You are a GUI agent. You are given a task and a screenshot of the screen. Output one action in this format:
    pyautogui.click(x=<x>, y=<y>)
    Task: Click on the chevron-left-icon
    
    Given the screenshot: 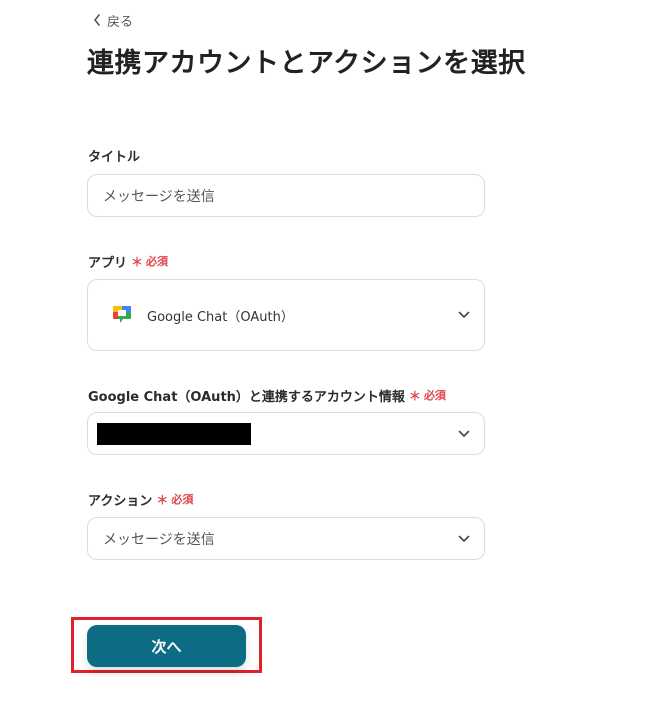 What is the action you would take?
    pyautogui.click(x=97, y=20)
    